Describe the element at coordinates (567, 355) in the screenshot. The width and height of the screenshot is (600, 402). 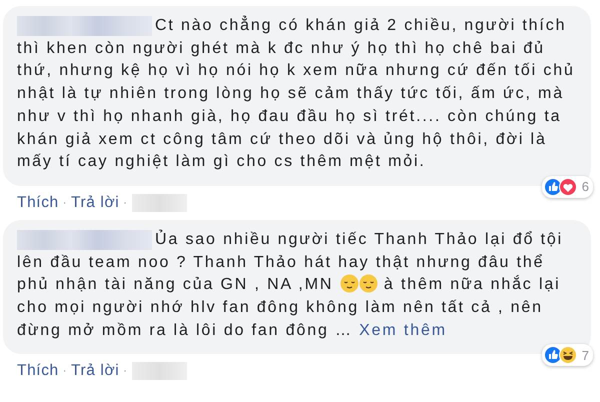
I see `laughing-face-icon` at that location.